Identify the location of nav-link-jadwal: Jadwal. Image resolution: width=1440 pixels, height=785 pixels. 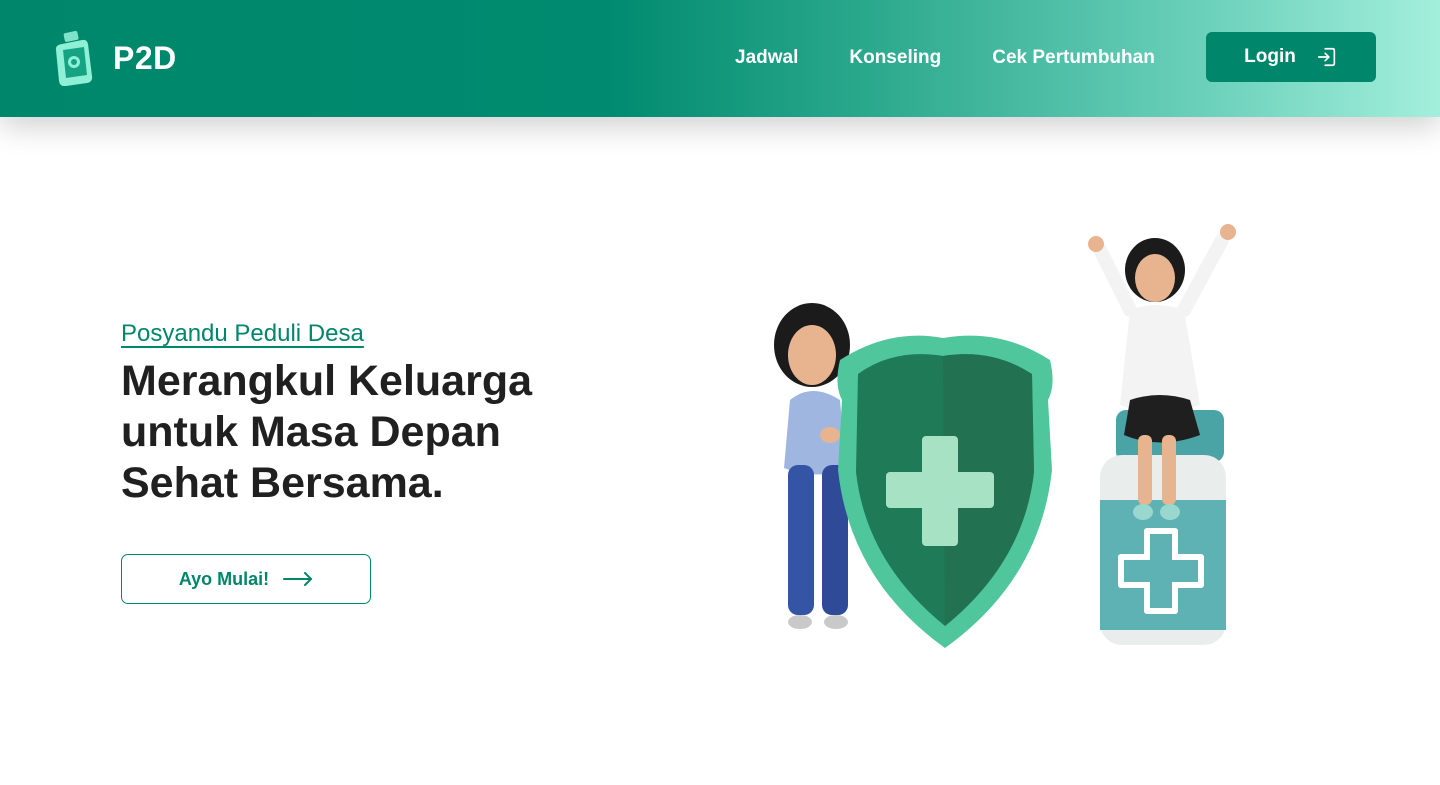
(766, 58).